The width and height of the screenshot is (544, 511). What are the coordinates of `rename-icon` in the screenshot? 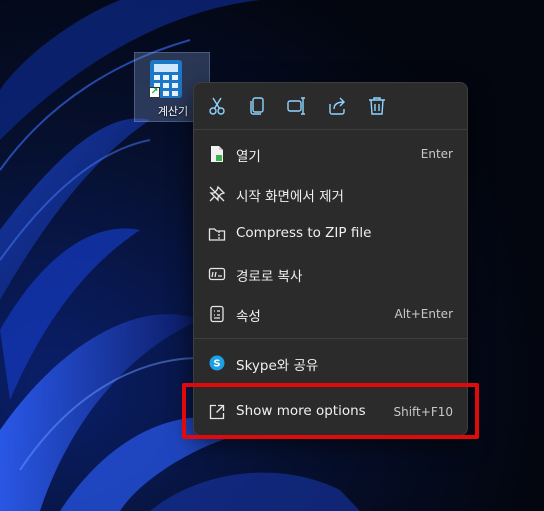 It's located at (296, 106).